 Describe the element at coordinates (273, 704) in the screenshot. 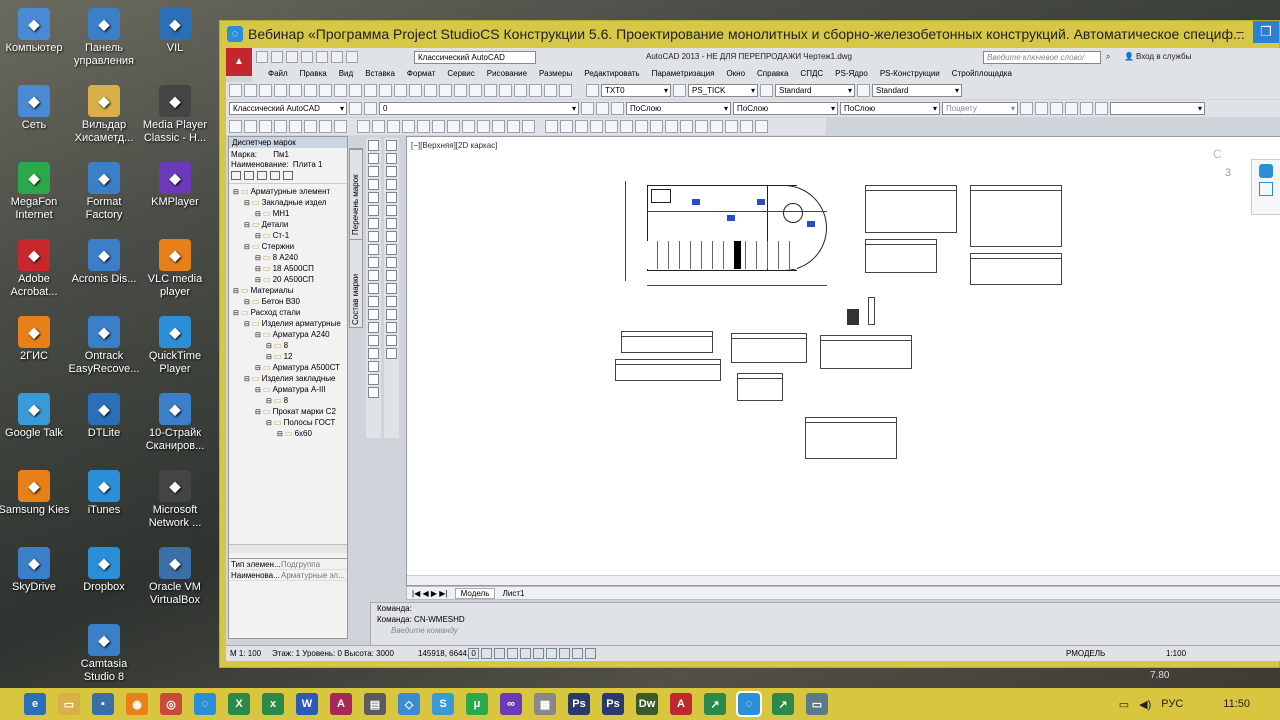

I see `excel-2-icon: x` at that location.